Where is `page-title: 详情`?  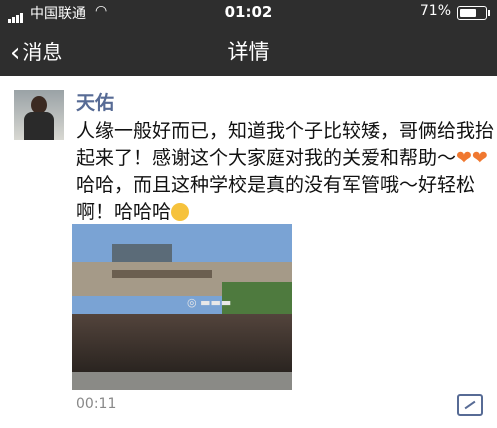
page-title: 详情 is located at coordinates (248, 52).